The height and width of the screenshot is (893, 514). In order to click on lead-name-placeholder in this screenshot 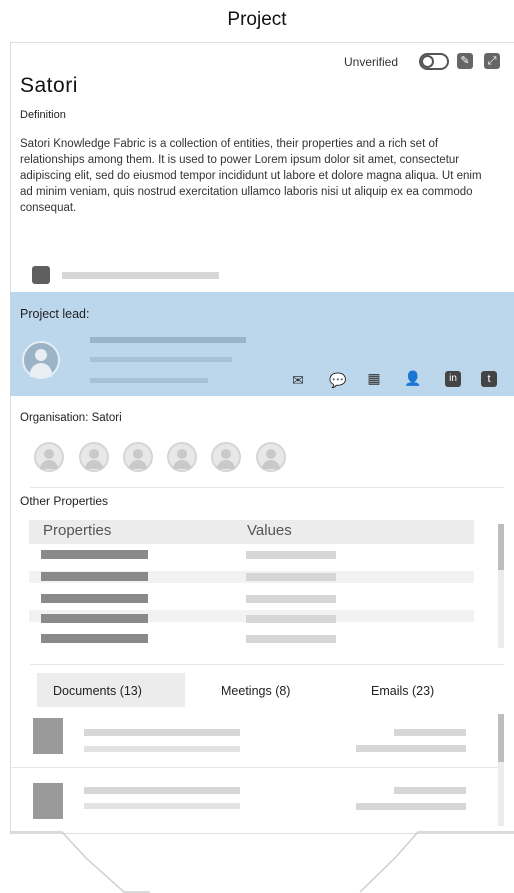, I will do `click(168, 340)`.